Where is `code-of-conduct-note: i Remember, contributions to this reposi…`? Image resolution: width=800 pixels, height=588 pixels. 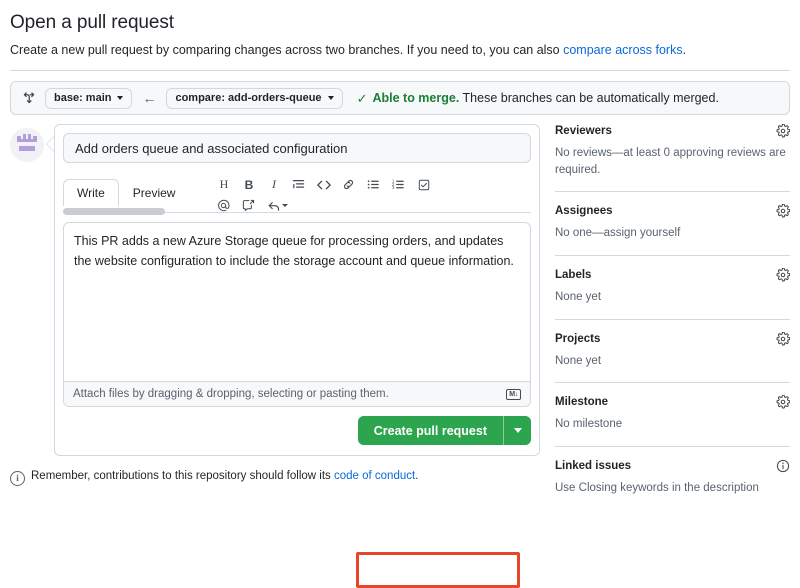 code-of-conduct-note: i Remember, contributions to this reposi… is located at coordinates (275, 478).